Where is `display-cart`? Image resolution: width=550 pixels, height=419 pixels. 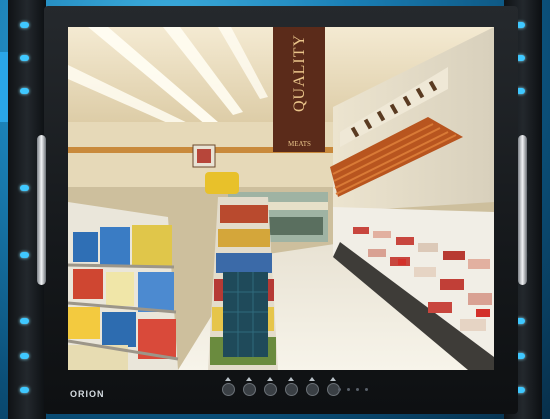
display-cart is located at coordinates (245, 314).